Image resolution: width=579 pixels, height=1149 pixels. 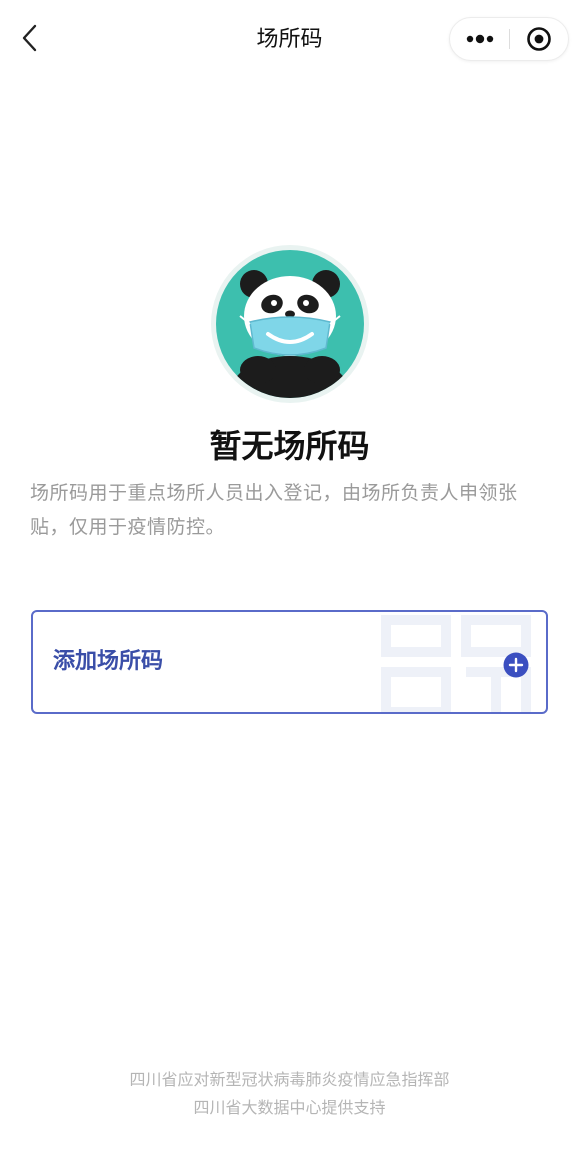 I want to click on more-button, so click(x=480, y=39).